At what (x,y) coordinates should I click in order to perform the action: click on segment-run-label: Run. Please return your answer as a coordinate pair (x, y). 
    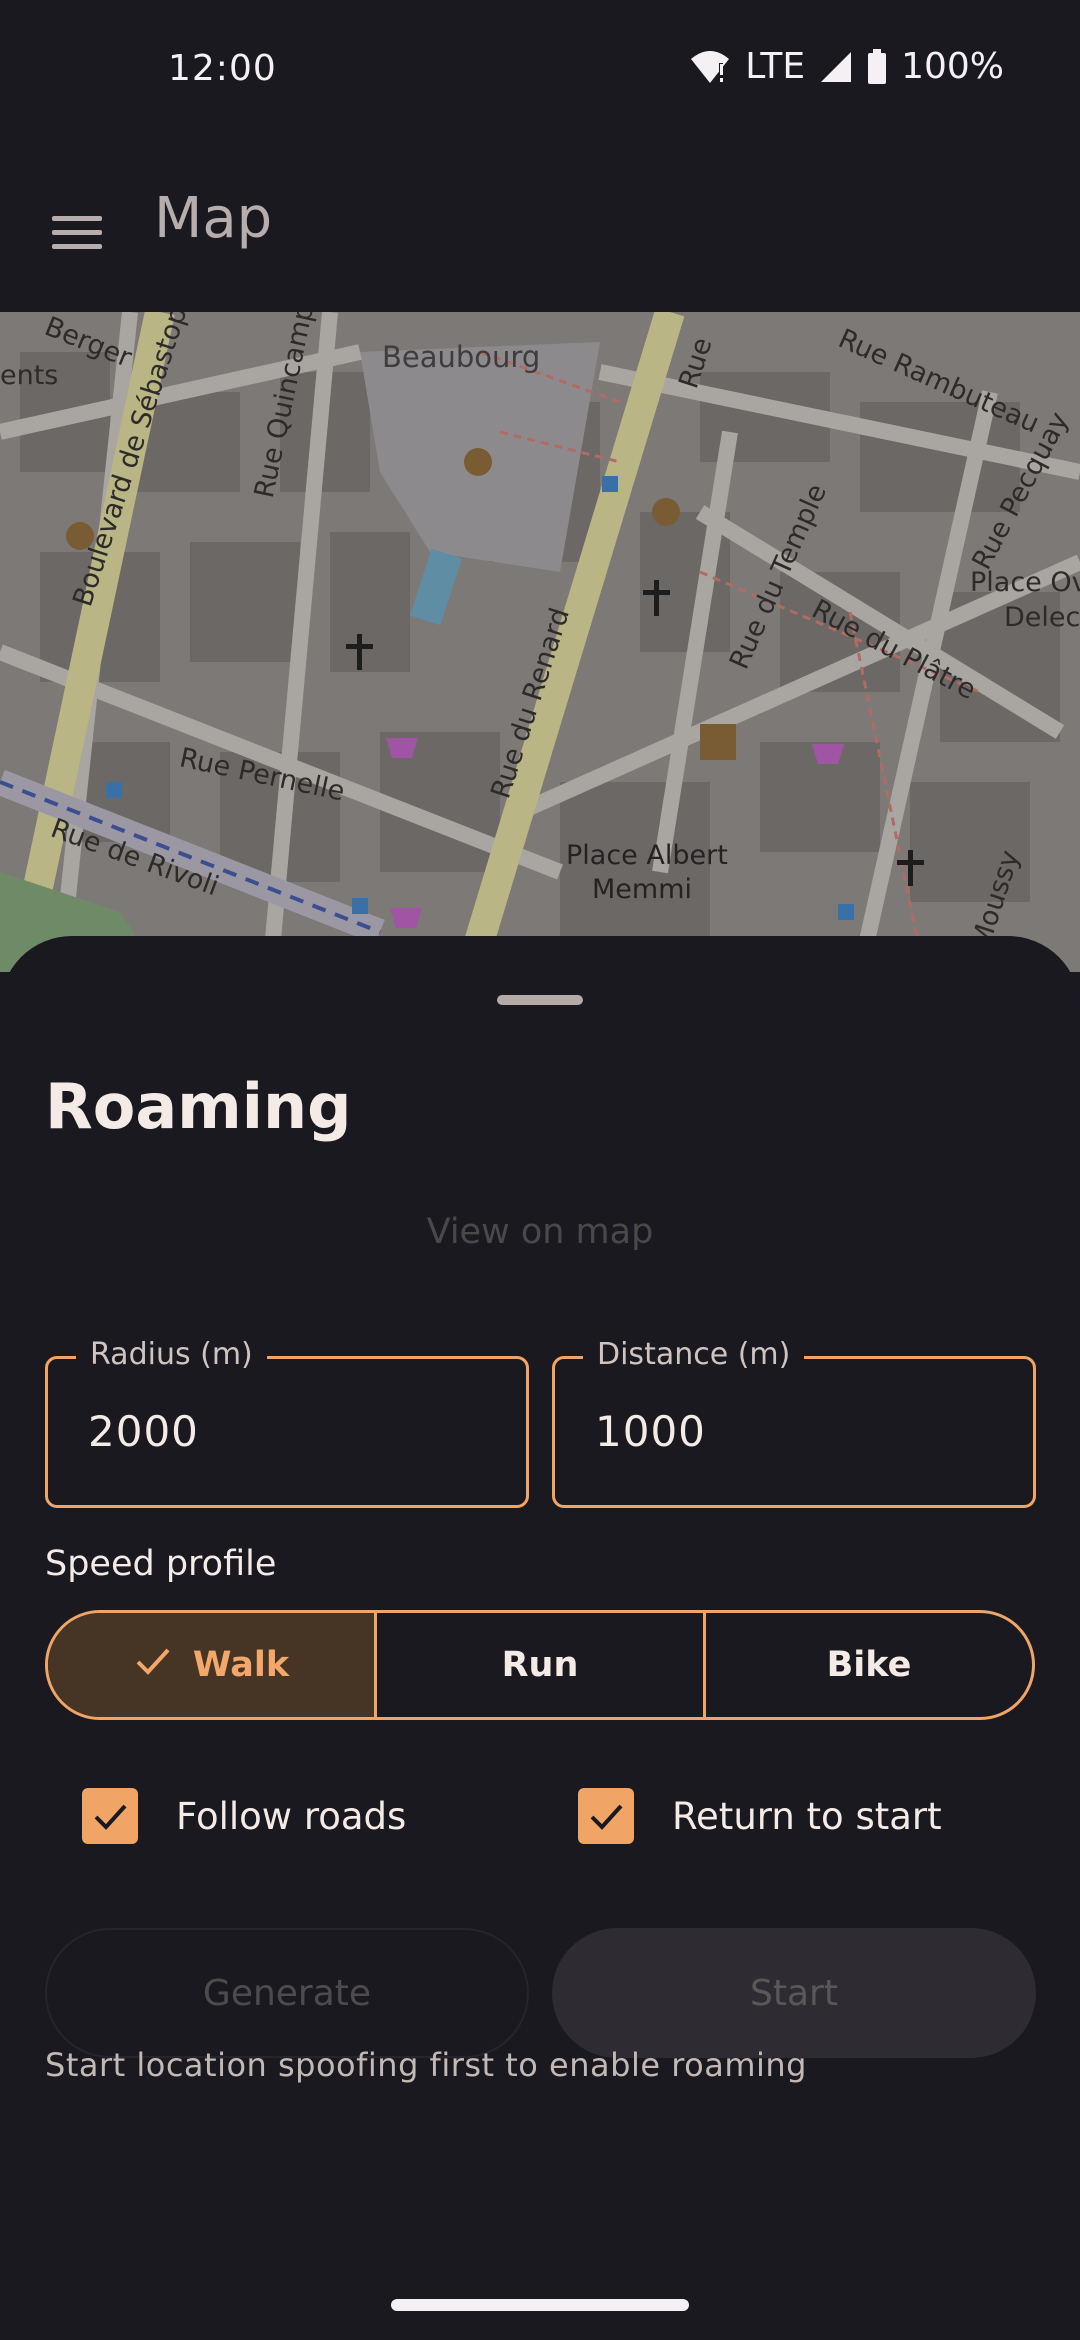
    Looking at the image, I should click on (540, 1665).